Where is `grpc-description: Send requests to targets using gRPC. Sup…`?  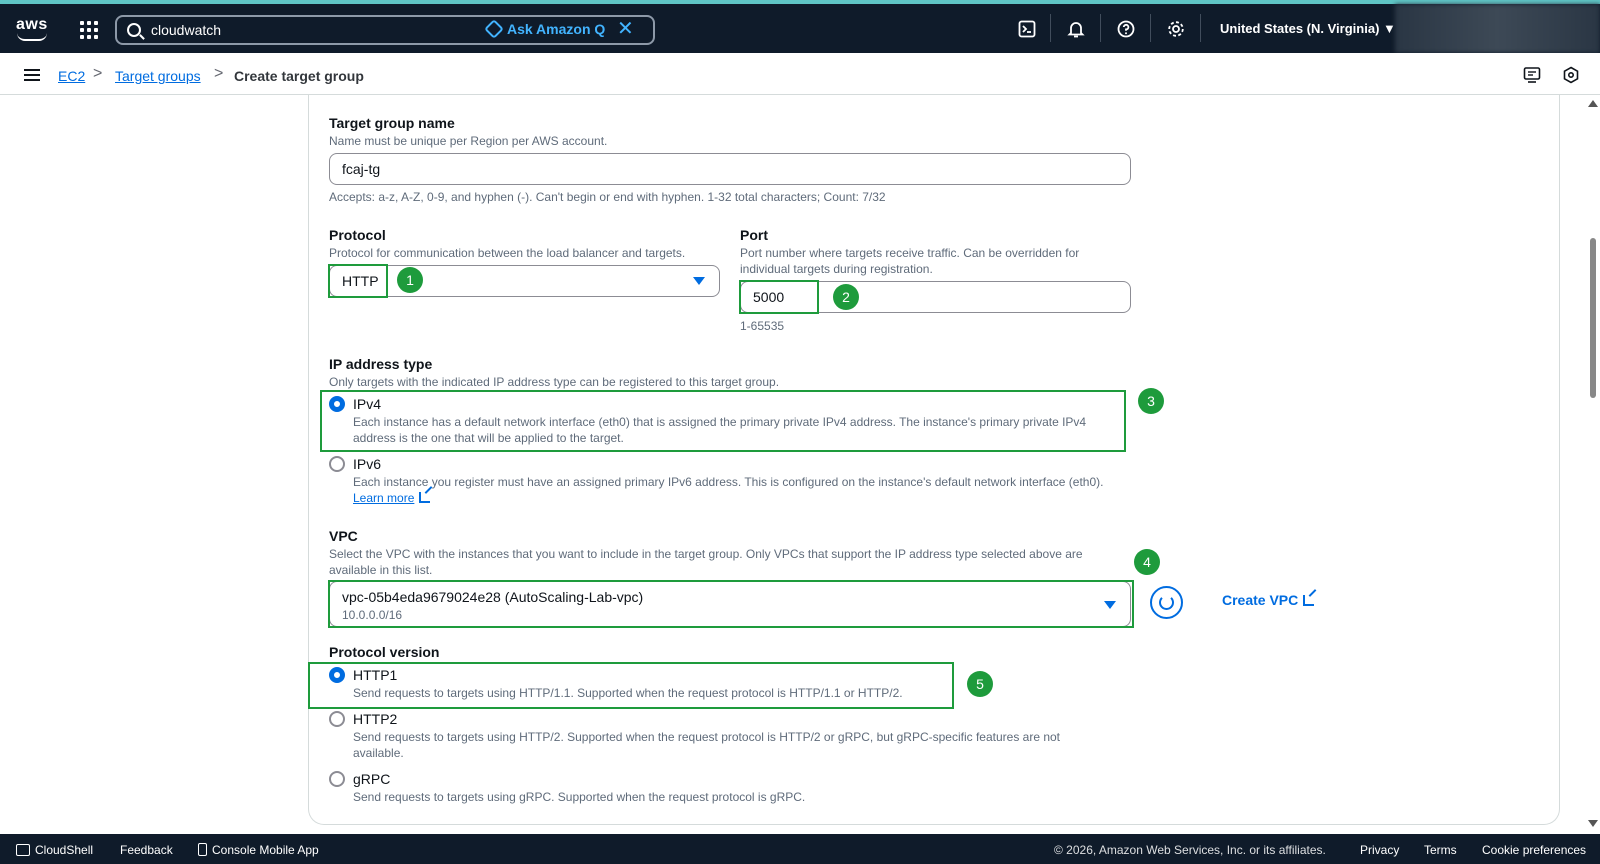 grpc-description: Send requests to targets using gRPC. Sup… is located at coordinates (579, 797).